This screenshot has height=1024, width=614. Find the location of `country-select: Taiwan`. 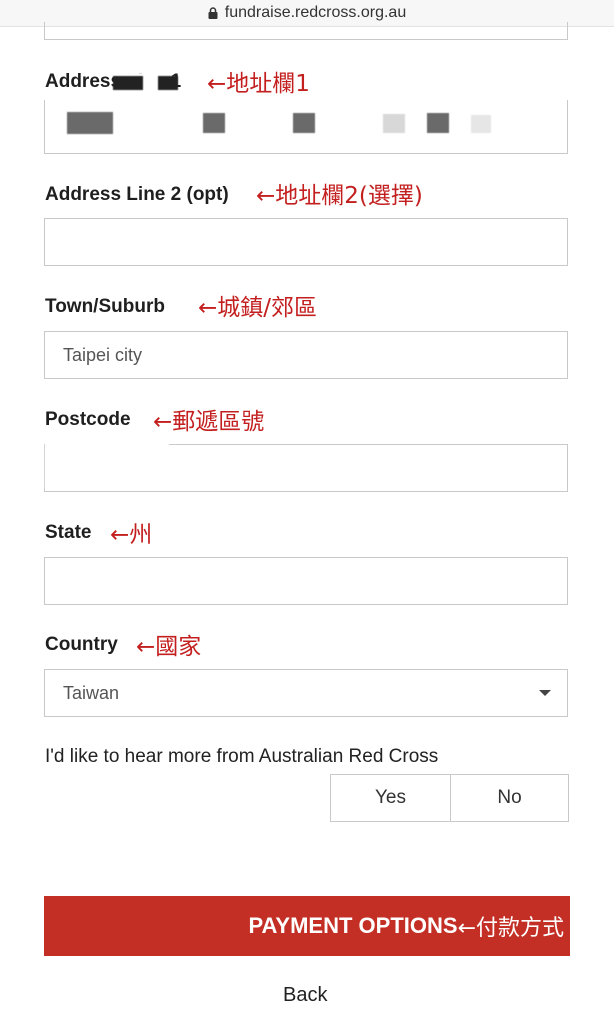

country-select: Taiwan is located at coordinates (306, 693).